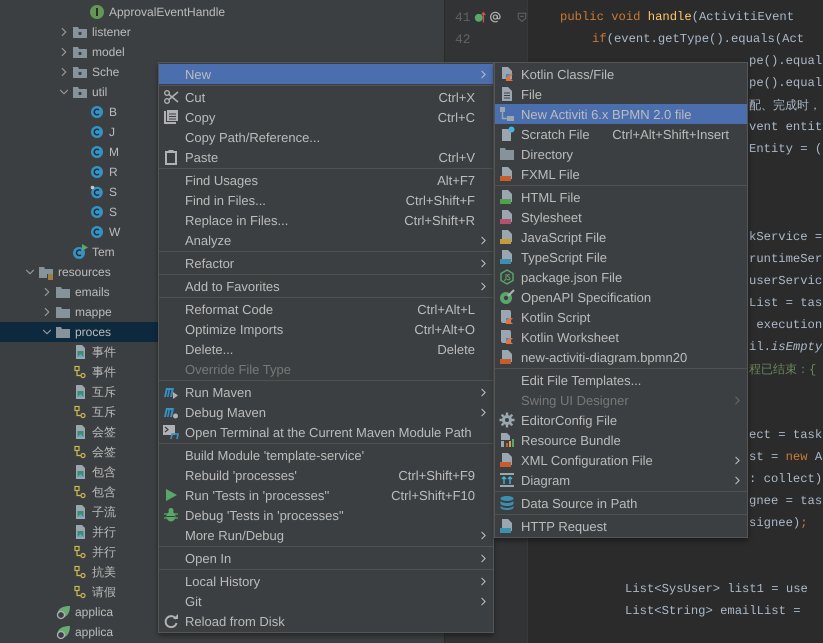 This screenshot has width=823, height=643. Describe the element at coordinates (92, 292) in the screenshot. I see `tree-item-label: emails` at that location.